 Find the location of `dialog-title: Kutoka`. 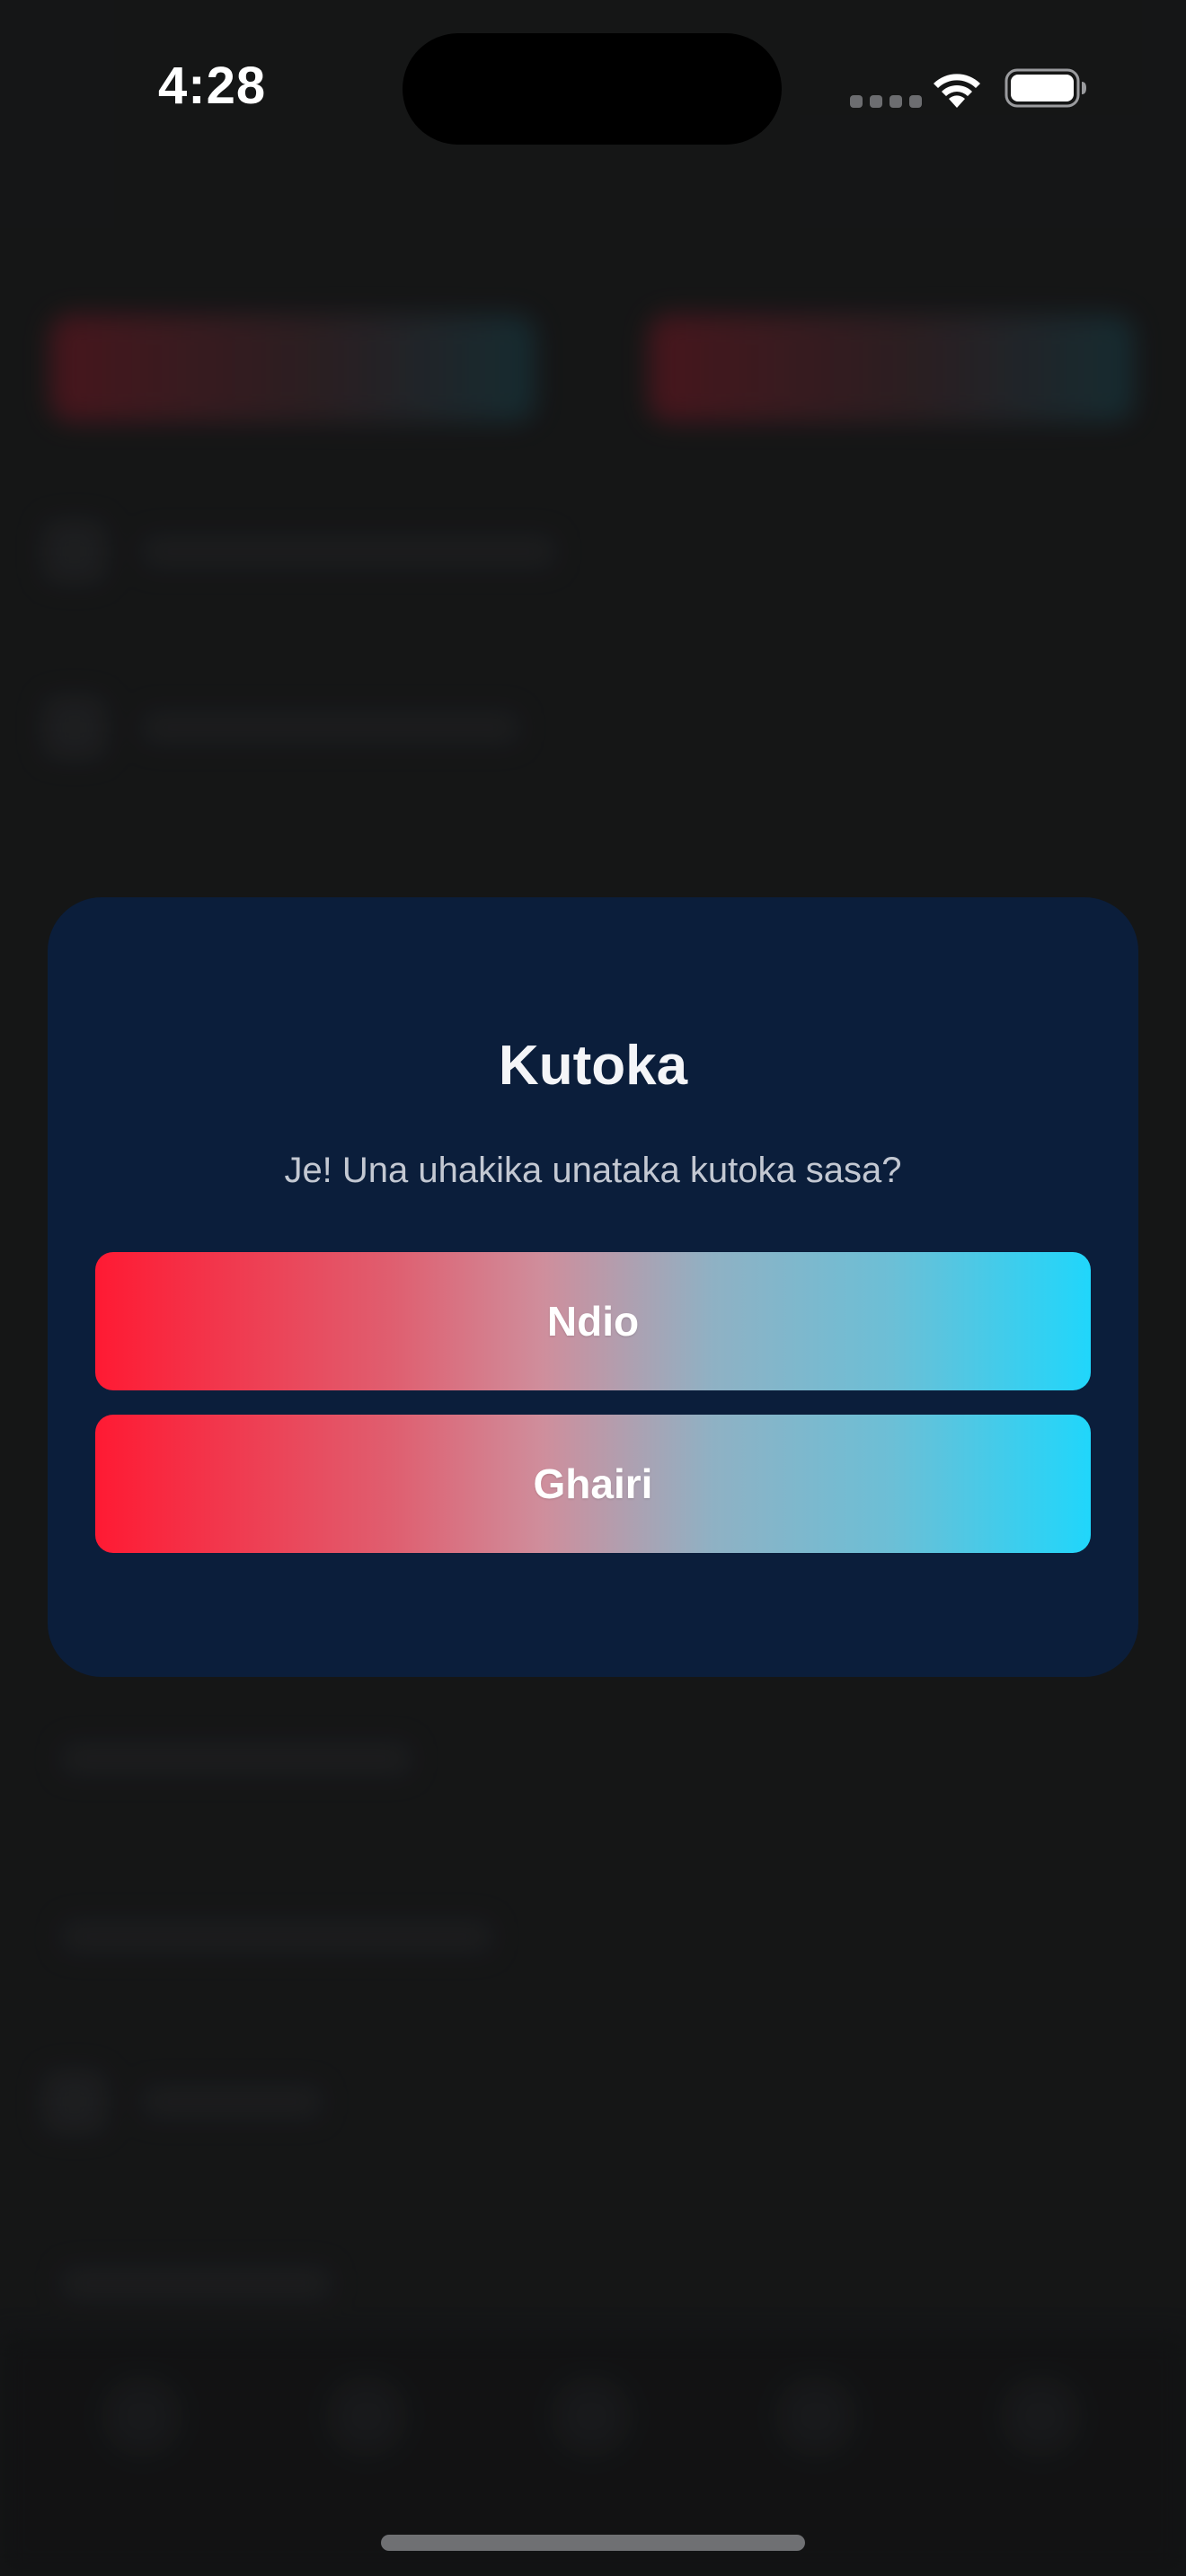

dialog-title: Kutoka is located at coordinates (593, 1066).